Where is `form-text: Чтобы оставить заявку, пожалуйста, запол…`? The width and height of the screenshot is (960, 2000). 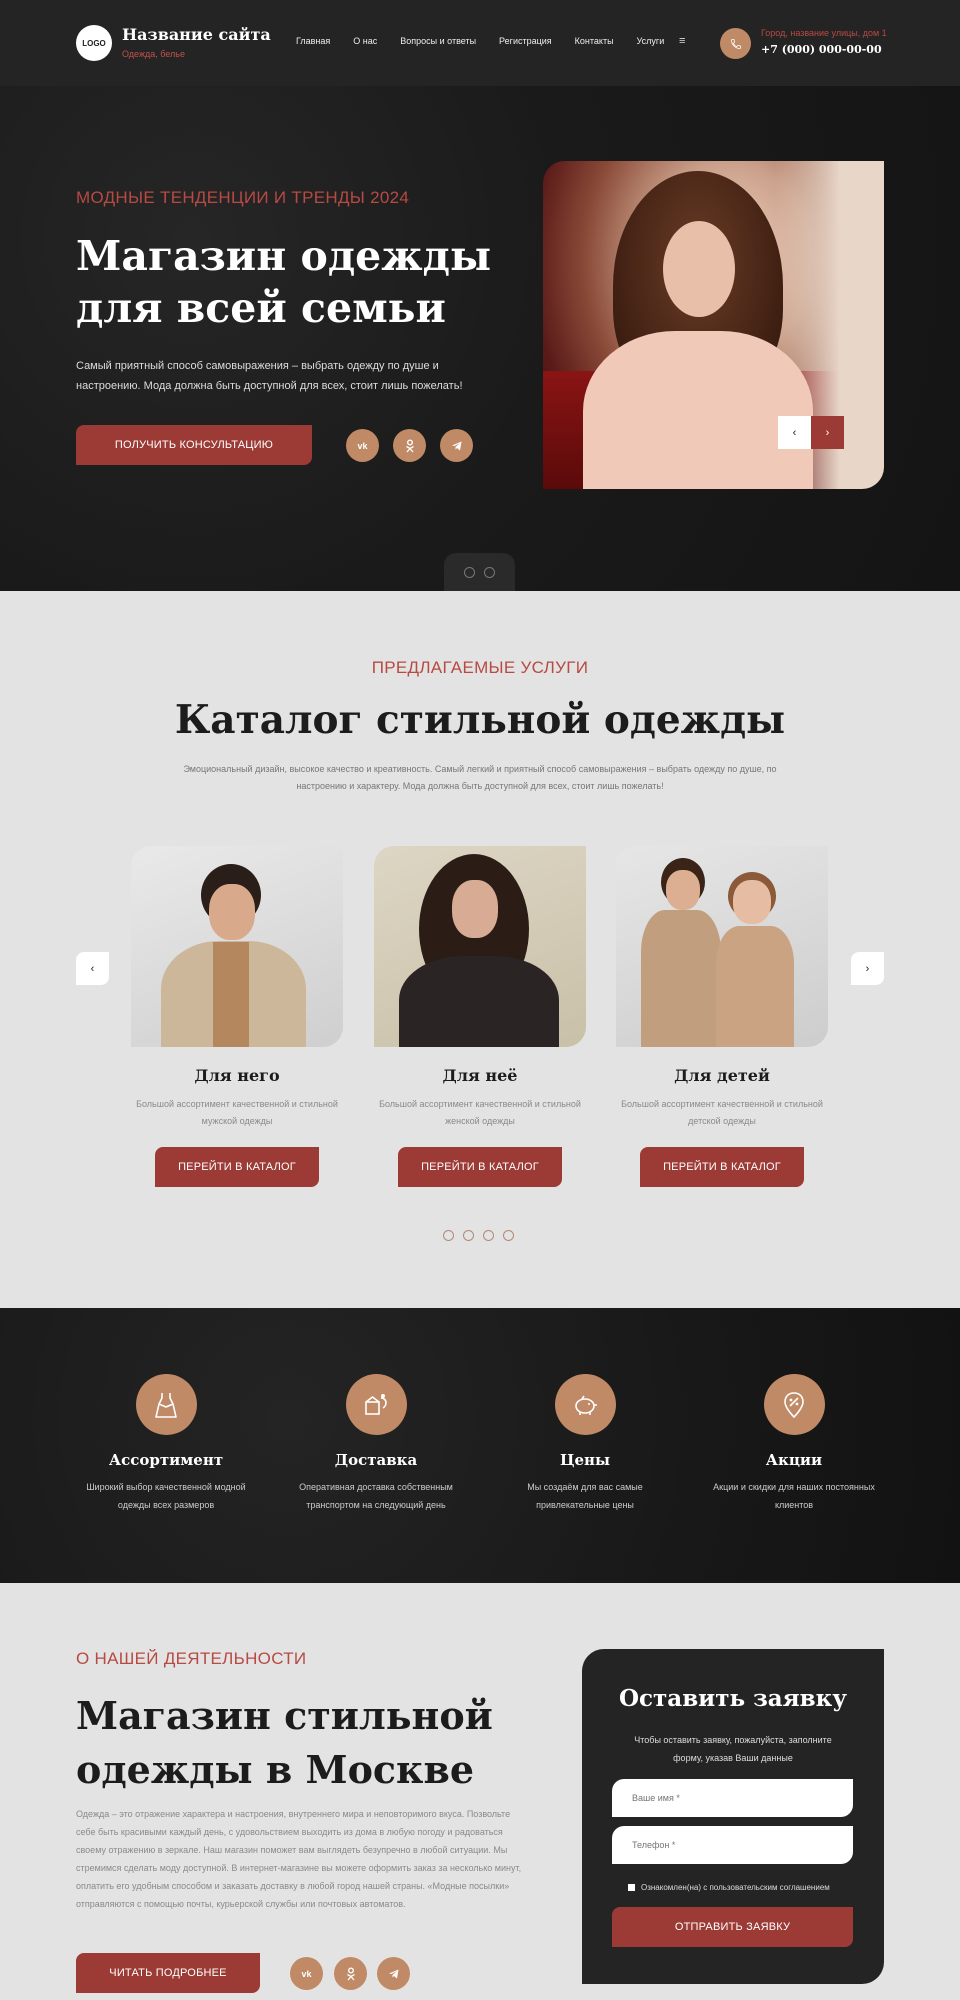
form-text: Чтобы оставить заявку, пожалуйста, запол… is located at coordinates (733, 1749).